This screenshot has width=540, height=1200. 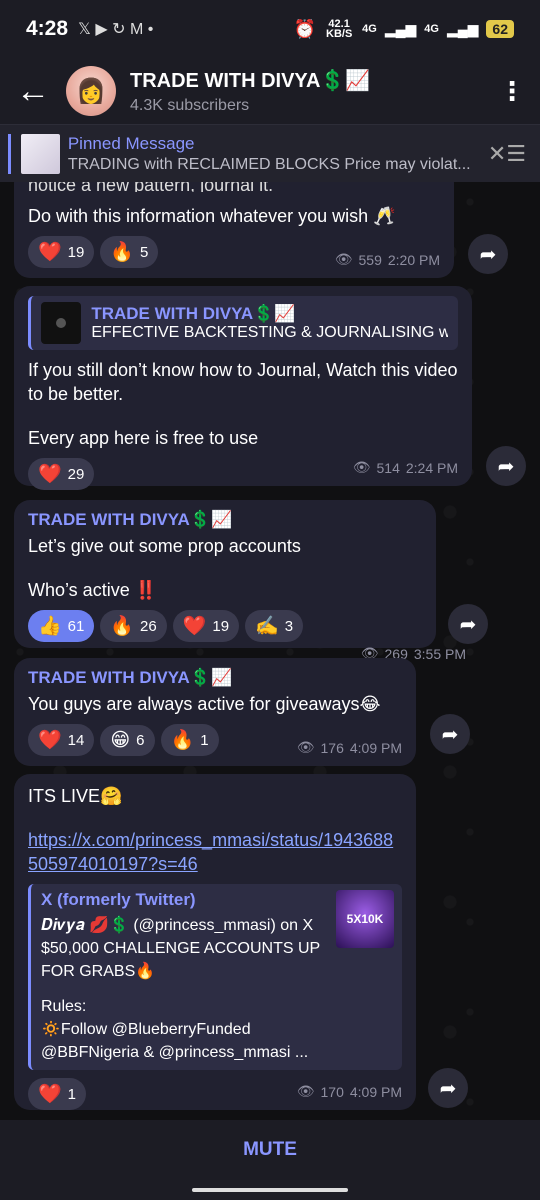 I want to click on channel-title: TRADE WITH DIVYA💲📈, so click(x=250, y=80).